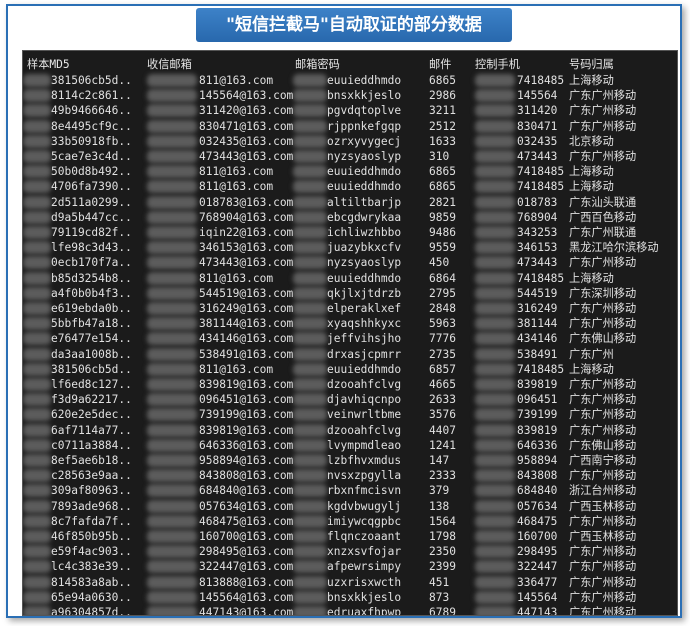  Describe the element at coordinates (364, 202) in the screenshot. I see `cell-password: altiltbarjp` at that location.